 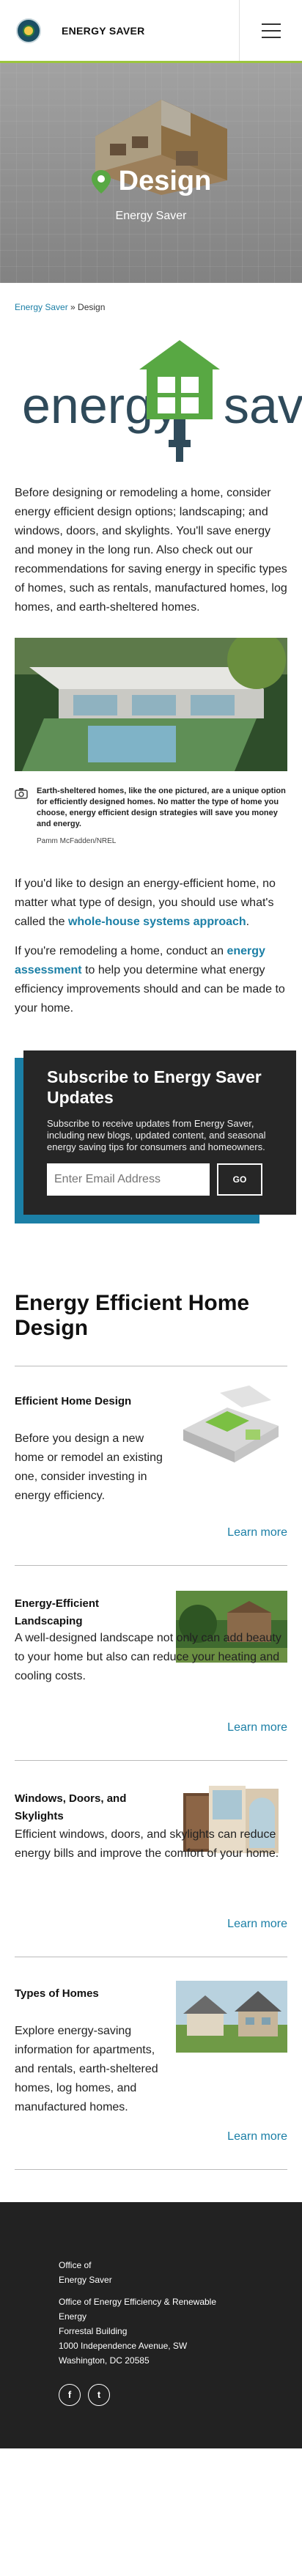 I want to click on footer-office-name: Energy Saver, so click(x=181, y=2280).